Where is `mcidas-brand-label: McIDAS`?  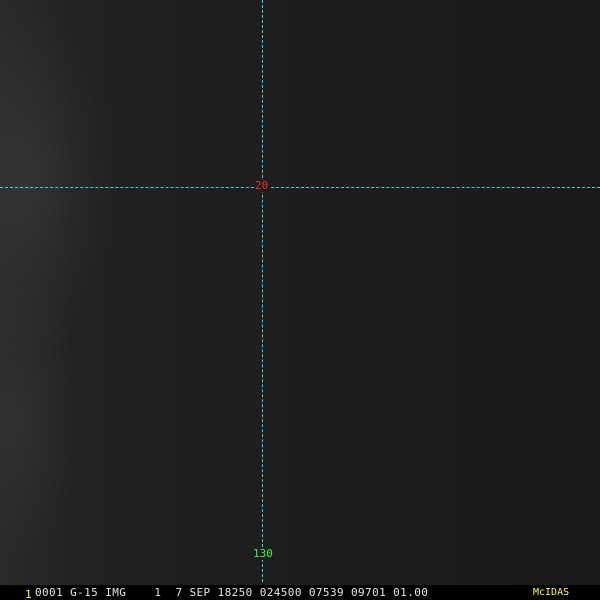 mcidas-brand-label: McIDAS is located at coordinates (551, 592).